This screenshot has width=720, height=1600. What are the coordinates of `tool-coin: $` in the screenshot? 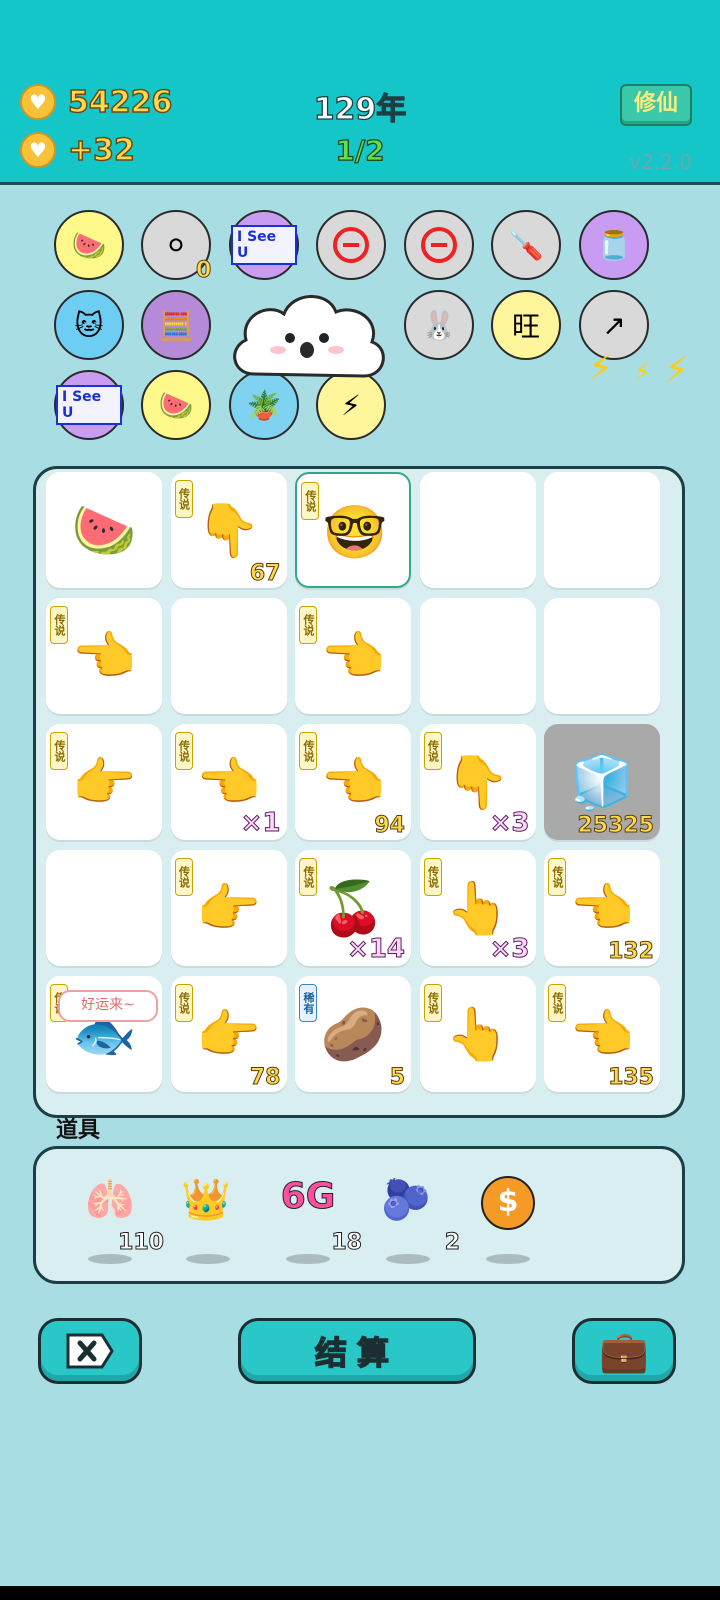 It's located at (508, 1206).